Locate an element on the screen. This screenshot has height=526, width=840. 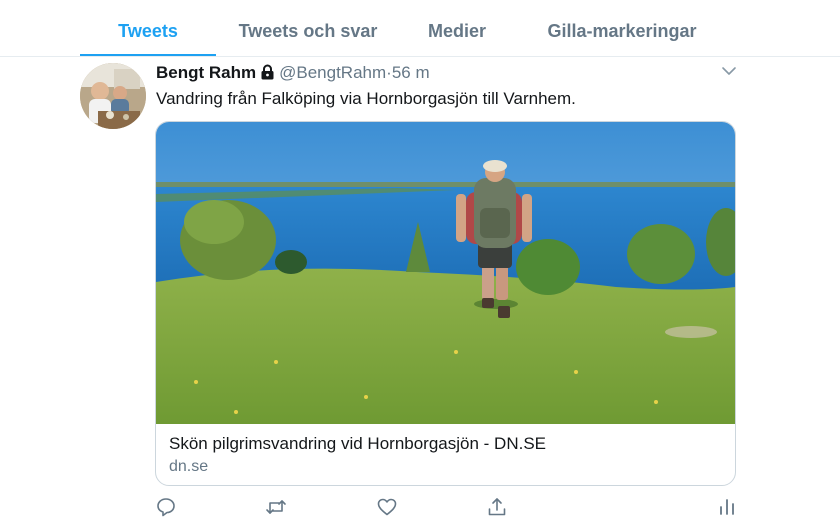
user-handle: @BengtRahm is located at coordinates (332, 72).